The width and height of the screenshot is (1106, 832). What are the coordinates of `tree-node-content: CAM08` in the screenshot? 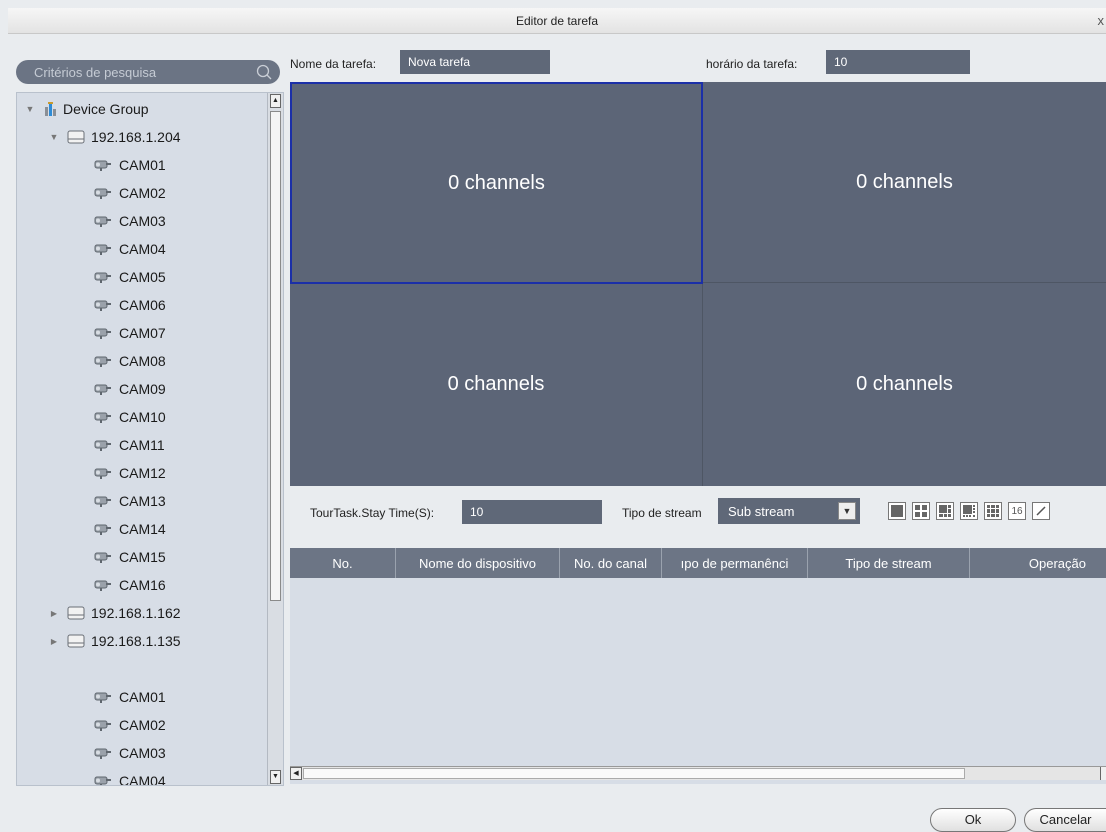 It's located at (133, 361).